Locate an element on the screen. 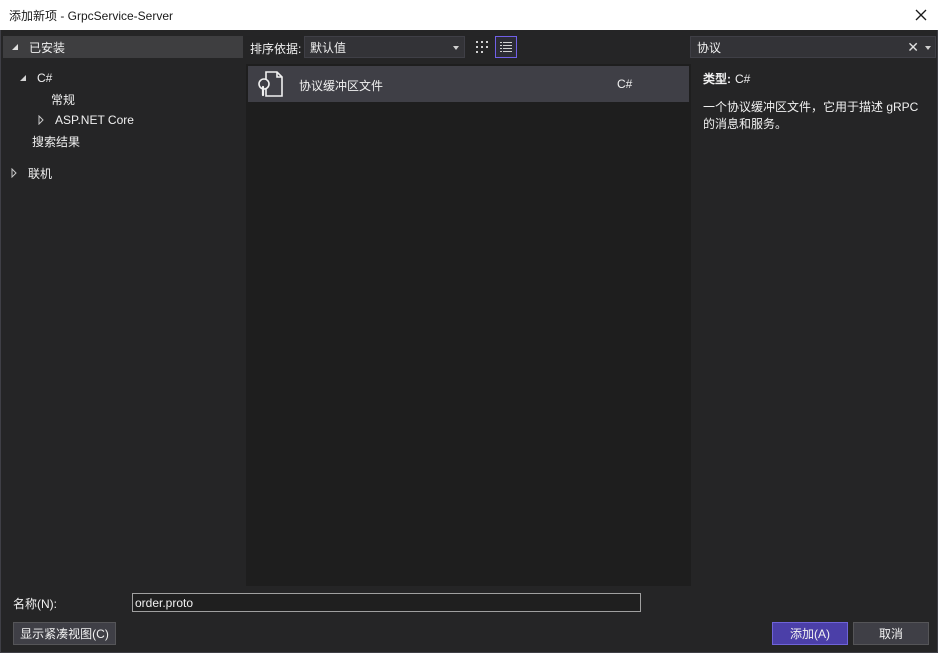 This screenshot has width=938, height=653. tree-item-label: 常规 is located at coordinates (63, 99).